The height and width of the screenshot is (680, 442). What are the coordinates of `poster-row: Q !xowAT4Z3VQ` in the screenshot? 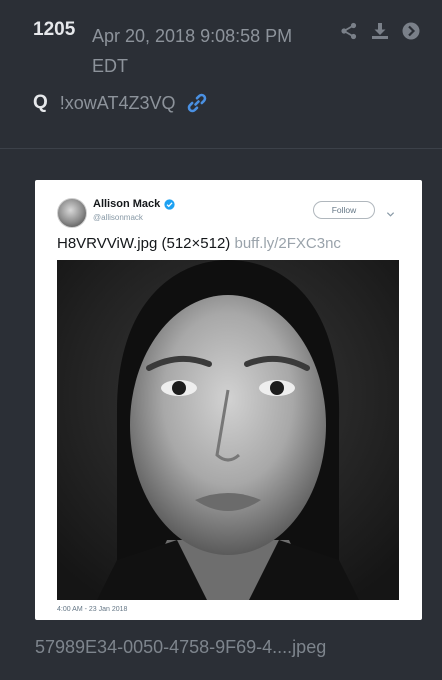 It's located at (120, 103).